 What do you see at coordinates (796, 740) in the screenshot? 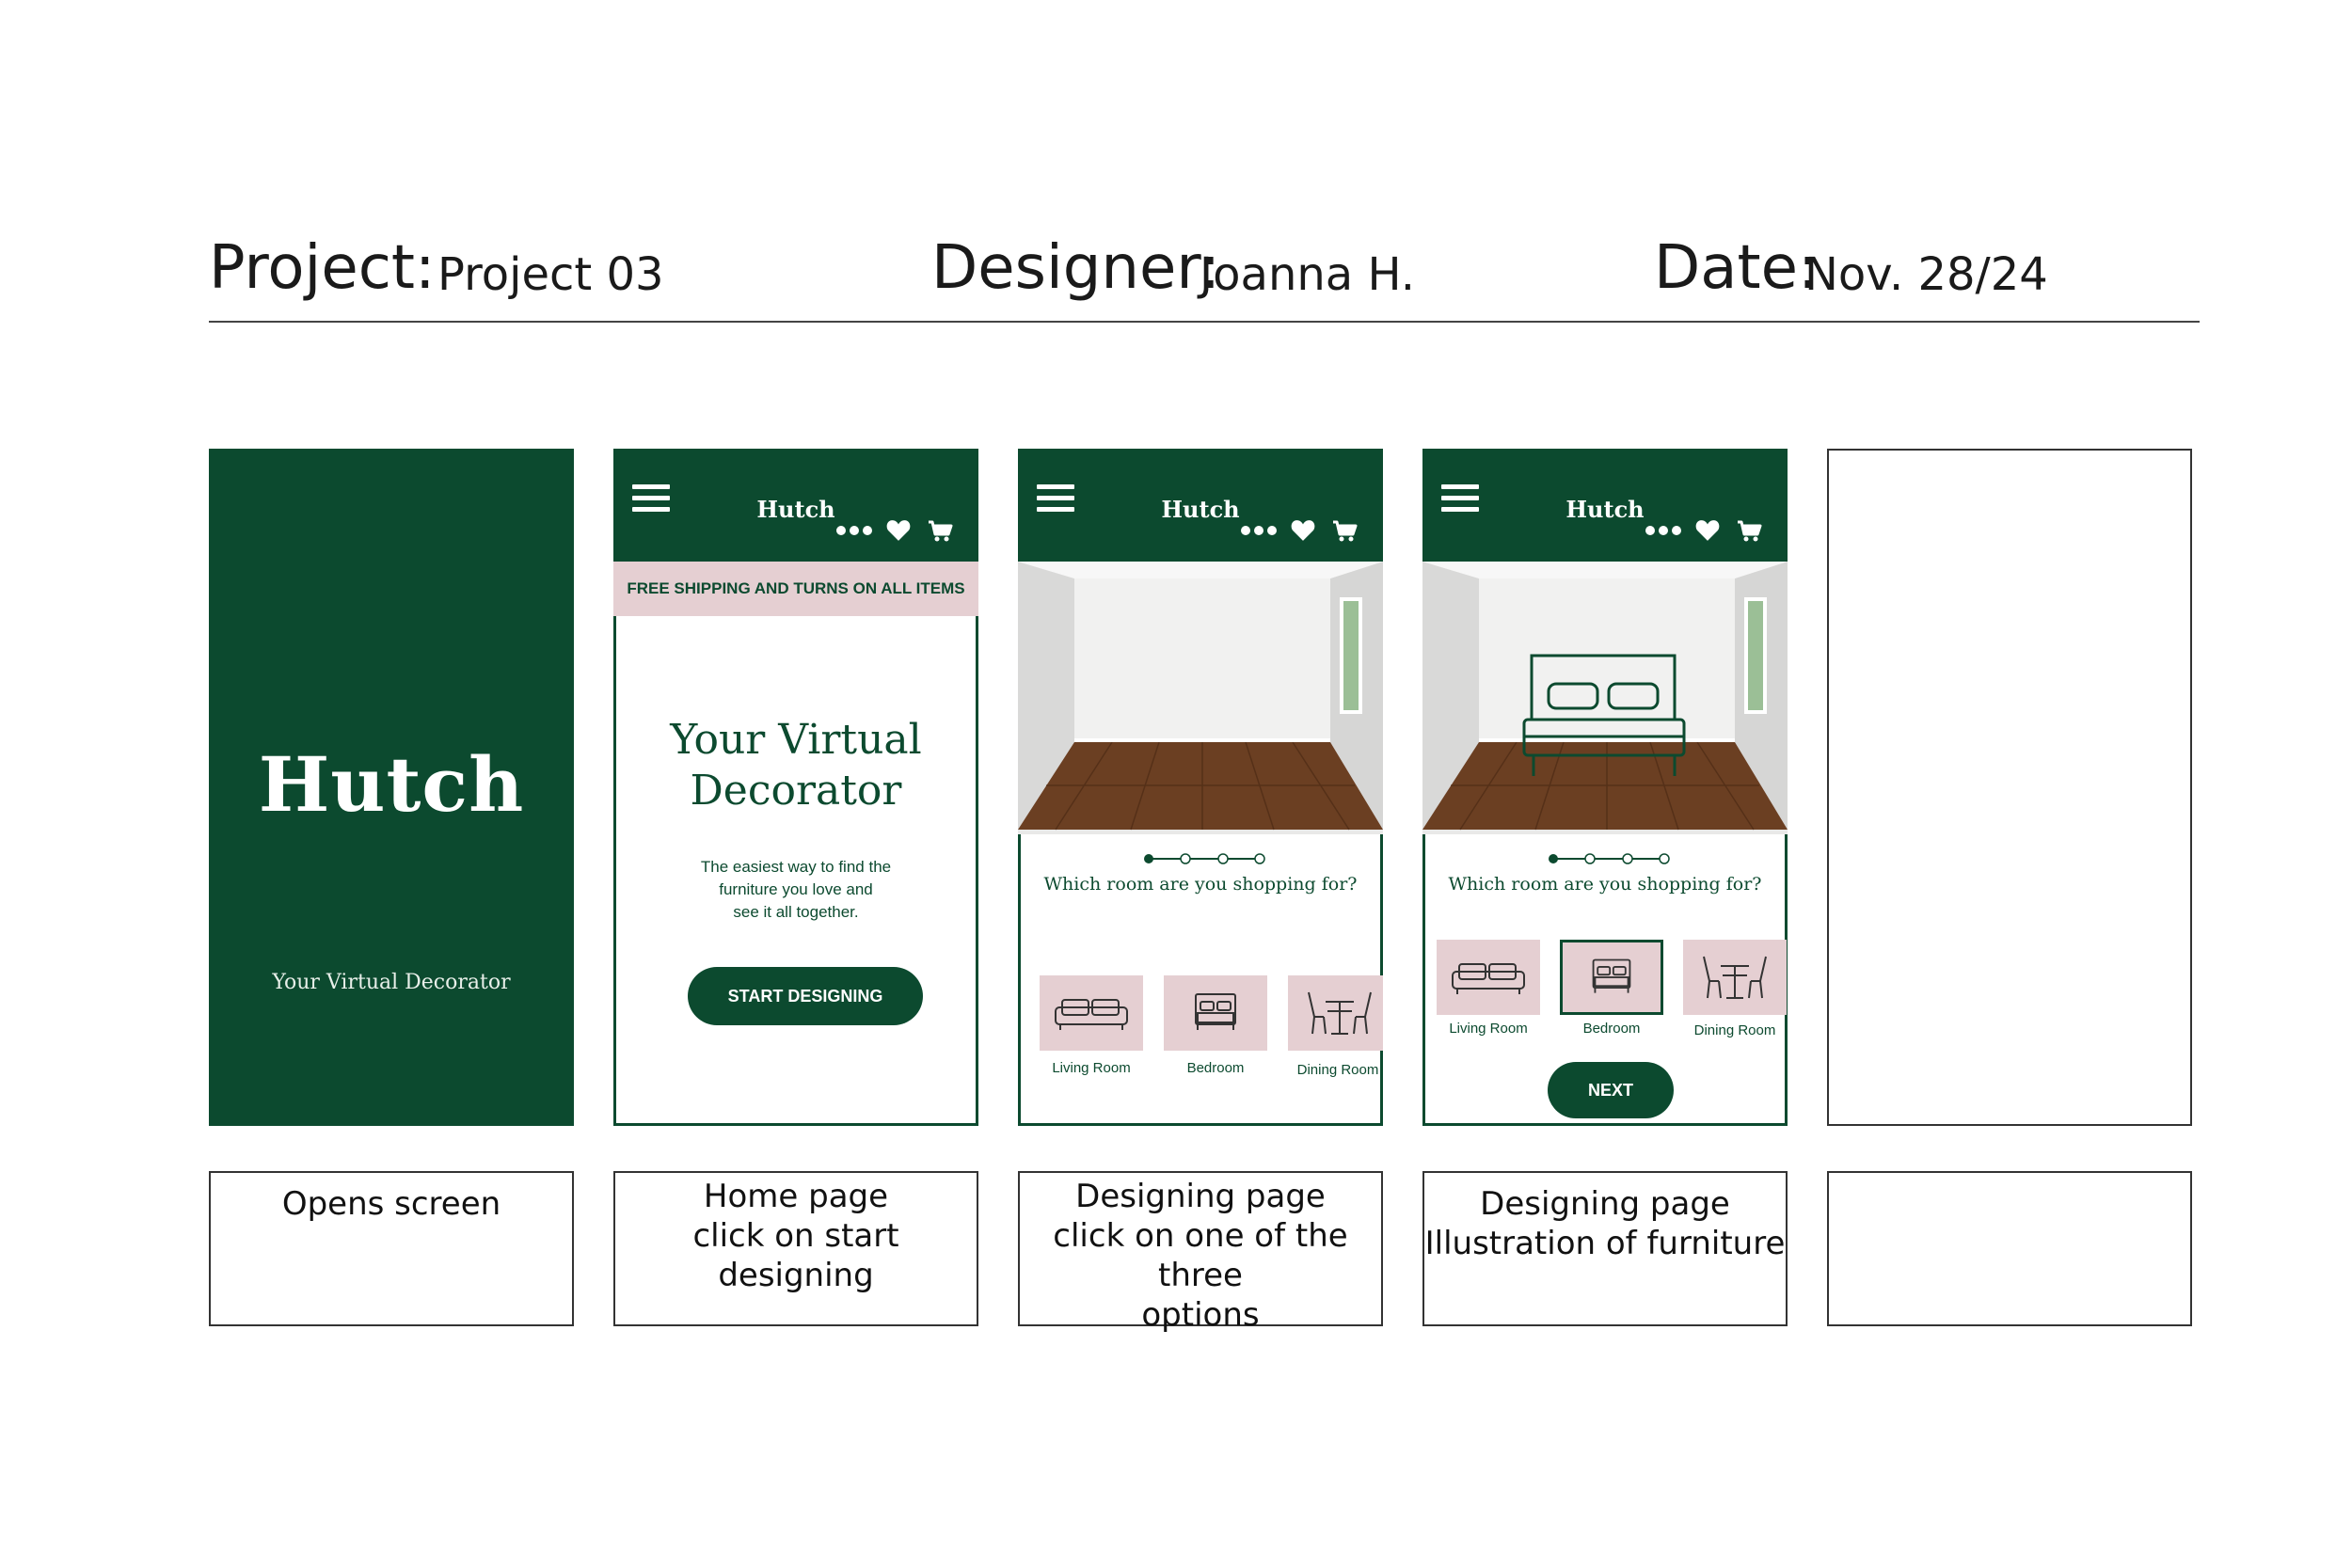
I see `home-title-line: Your Virtual` at bounding box center [796, 740].